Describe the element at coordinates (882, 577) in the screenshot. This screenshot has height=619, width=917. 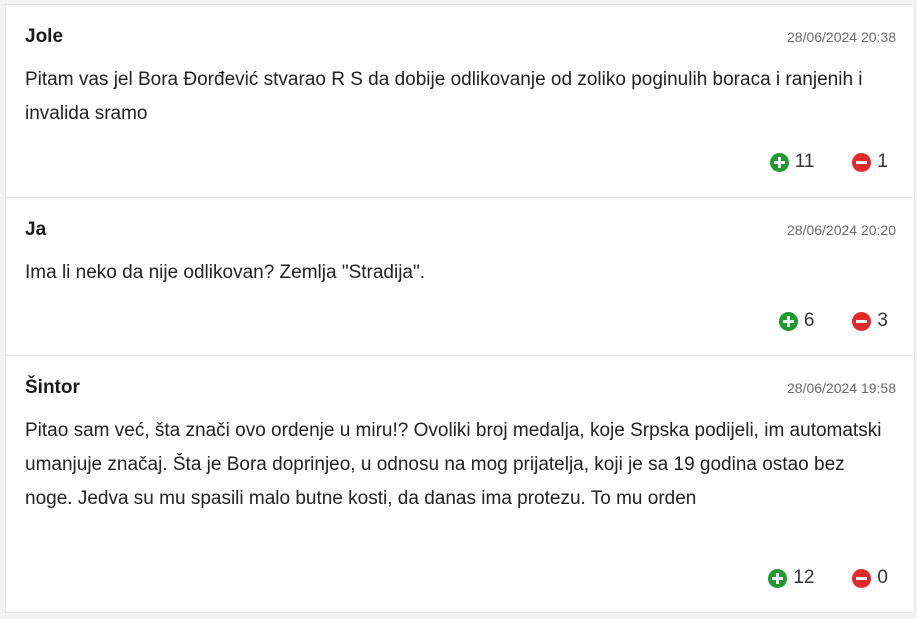
I see `downvote-count: 0` at that location.